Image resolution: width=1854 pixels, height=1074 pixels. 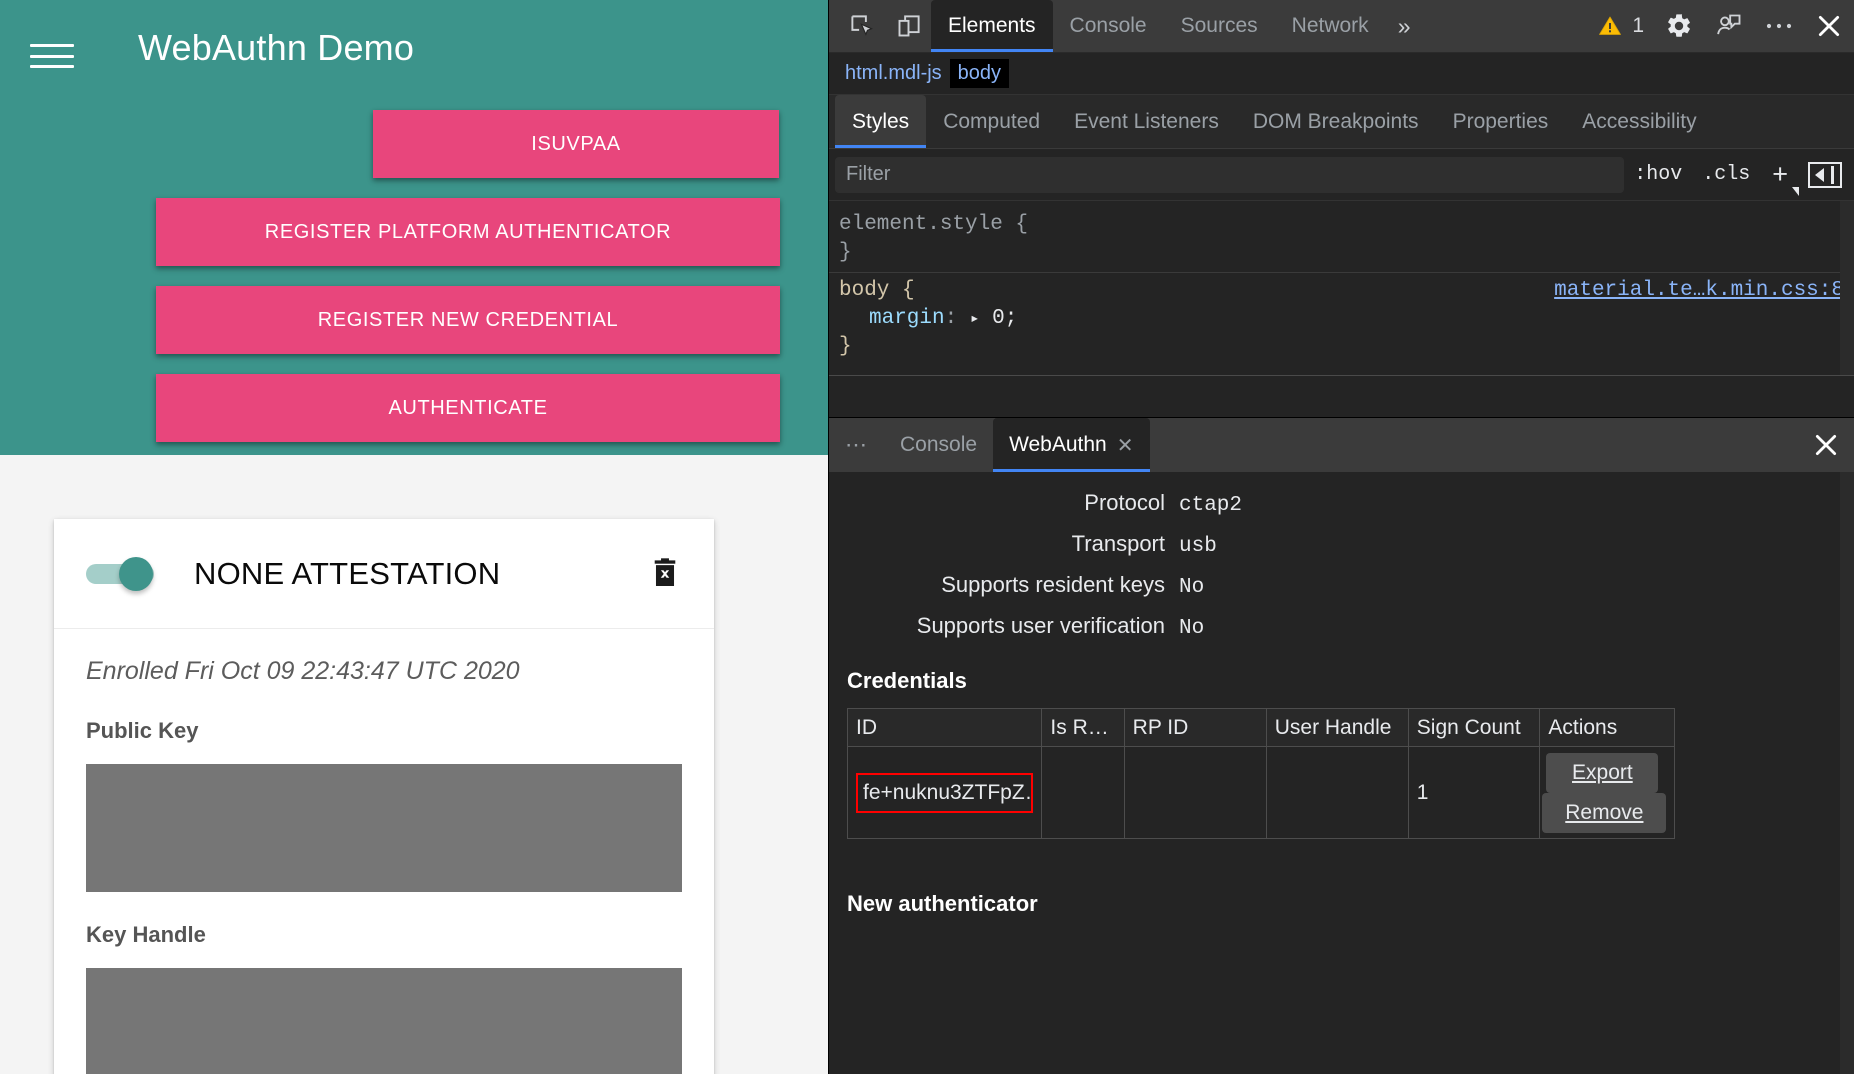 What do you see at coordinates (942, 903) in the screenshot?
I see `new-authenticator-heading: New authenticator` at bounding box center [942, 903].